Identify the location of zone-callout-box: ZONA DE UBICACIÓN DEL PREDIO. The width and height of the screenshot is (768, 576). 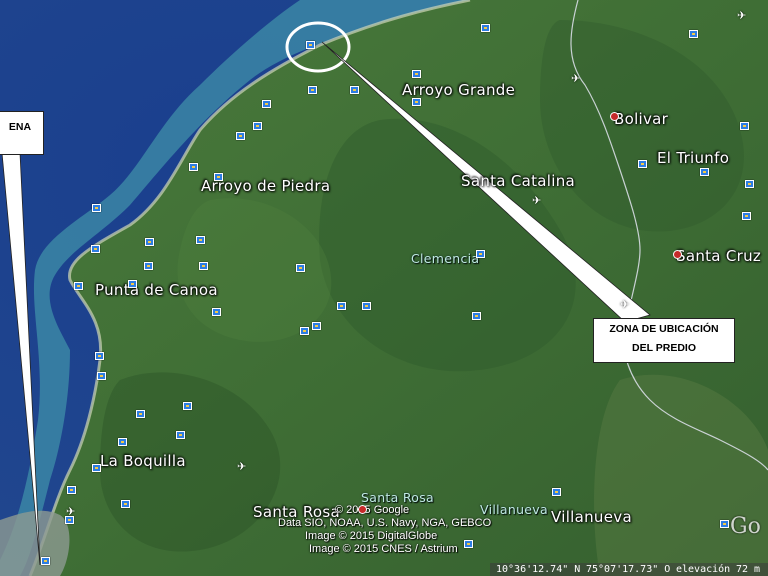
(664, 340).